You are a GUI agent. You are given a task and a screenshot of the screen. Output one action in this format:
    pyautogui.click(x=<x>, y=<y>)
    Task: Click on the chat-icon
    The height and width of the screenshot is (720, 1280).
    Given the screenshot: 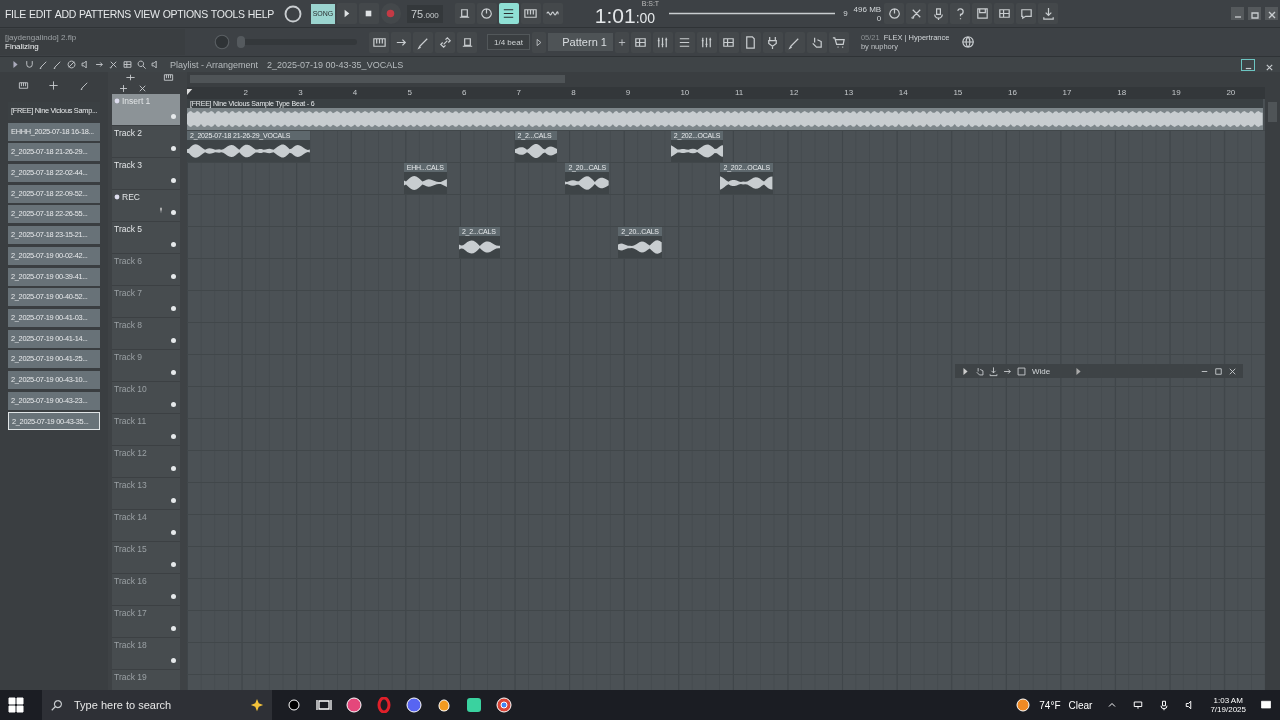 What is the action you would take?
    pyautogui.click(x=1026, y=13)
    